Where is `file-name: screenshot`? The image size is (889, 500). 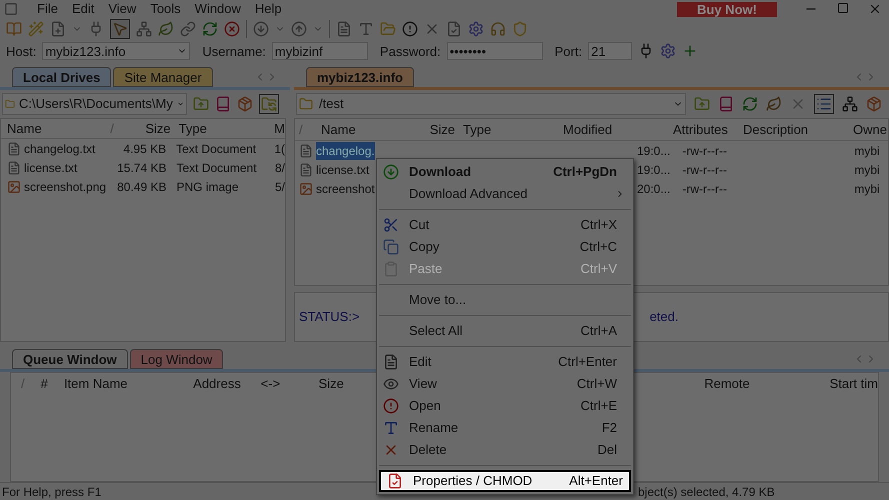 file-name: screenshot is located at coordinates (345, 189).